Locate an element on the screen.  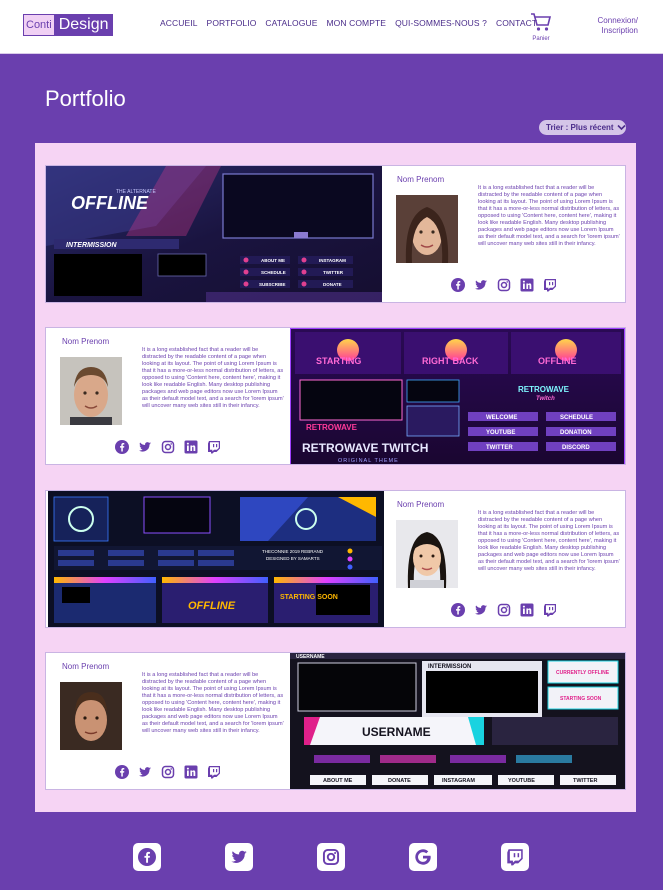
overlay-brand-sub: Twitch is located at coordinates (545, 399).